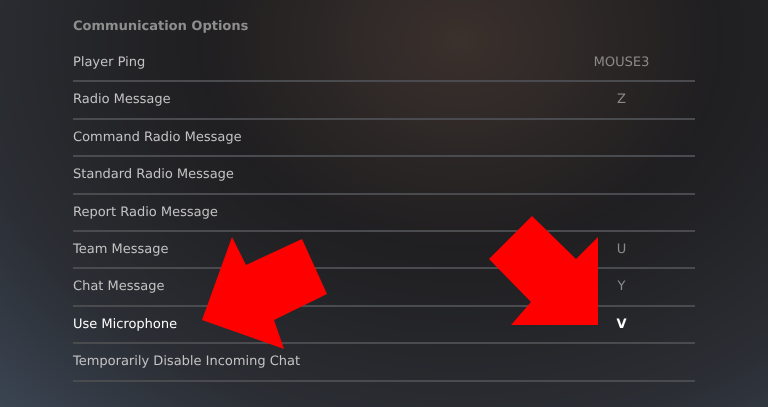 The width and height of the screenshot is (768, 407). I want to click on key-binding: U, so click(621, 249).